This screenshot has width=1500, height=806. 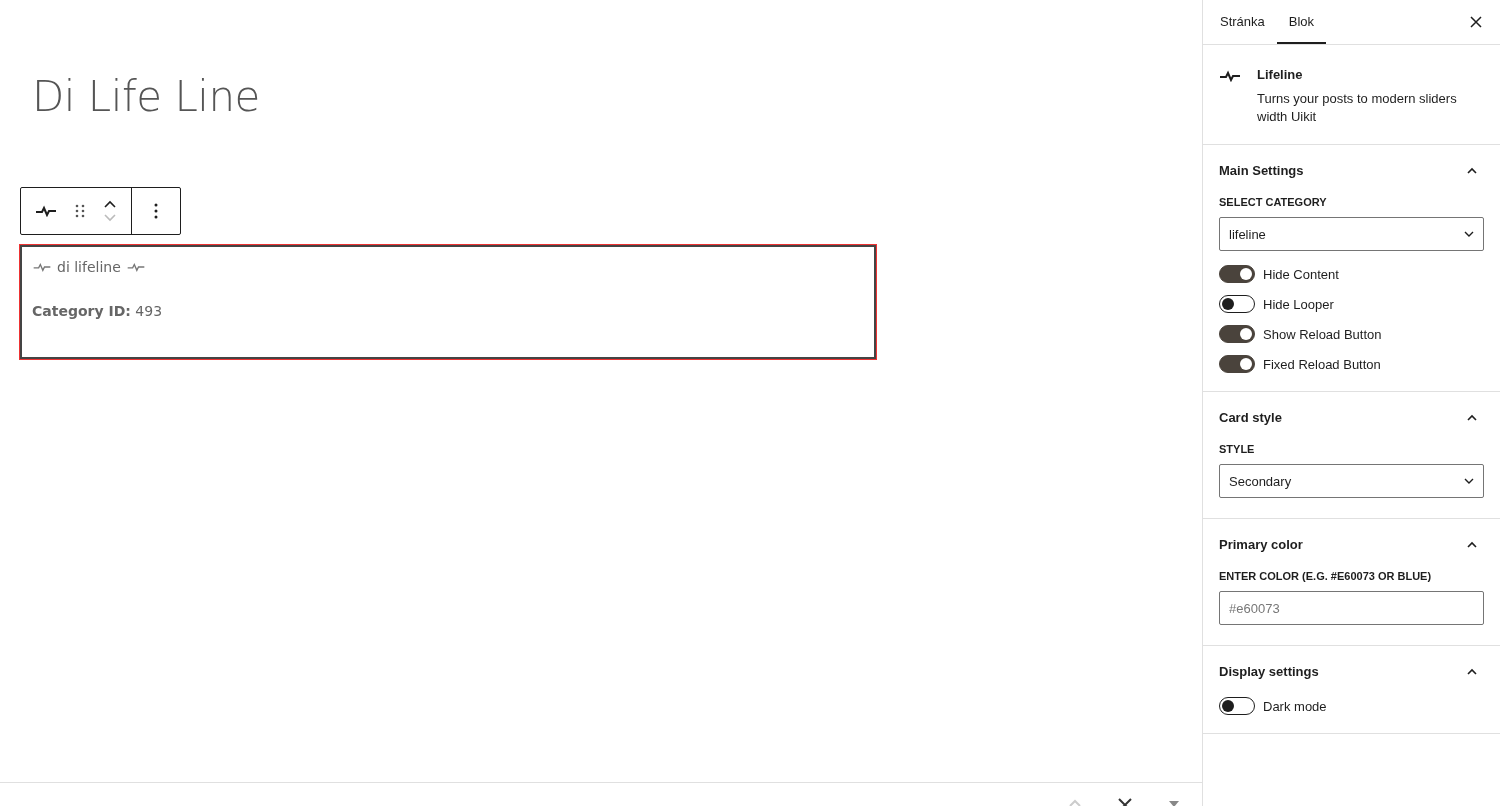 What do you see at coordinates (1351, 545) in the screenshot?
I see `panel-header: Primary color` at bounding box center [1351, 545].